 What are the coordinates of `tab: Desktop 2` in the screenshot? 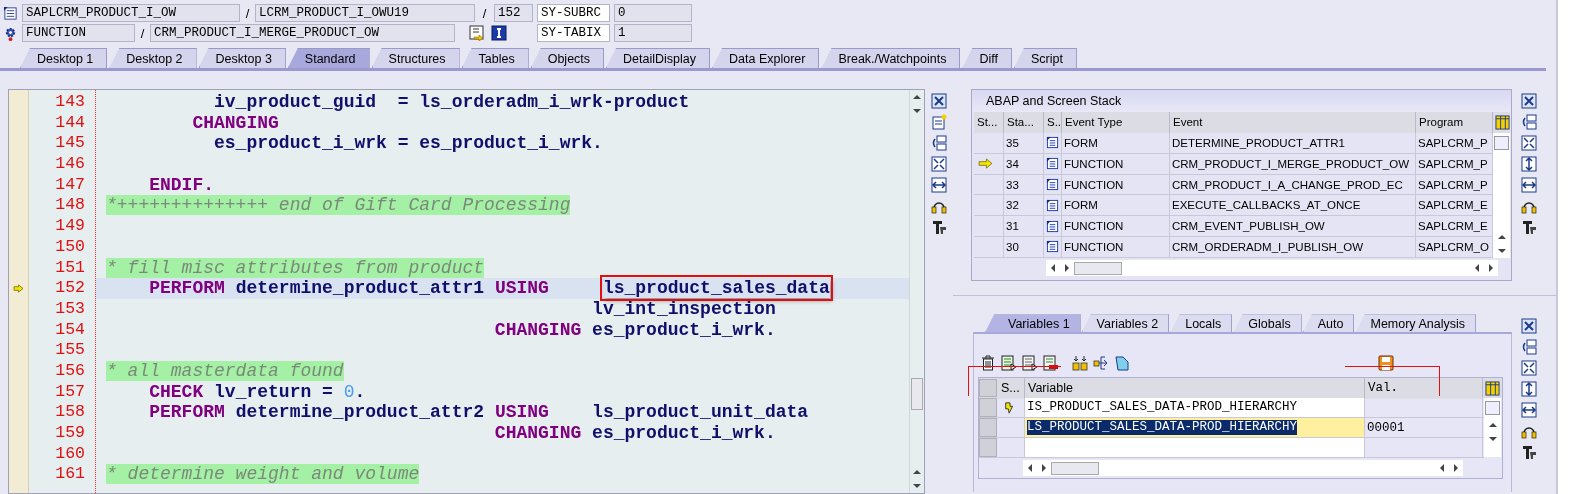 It's located at (153, 58).